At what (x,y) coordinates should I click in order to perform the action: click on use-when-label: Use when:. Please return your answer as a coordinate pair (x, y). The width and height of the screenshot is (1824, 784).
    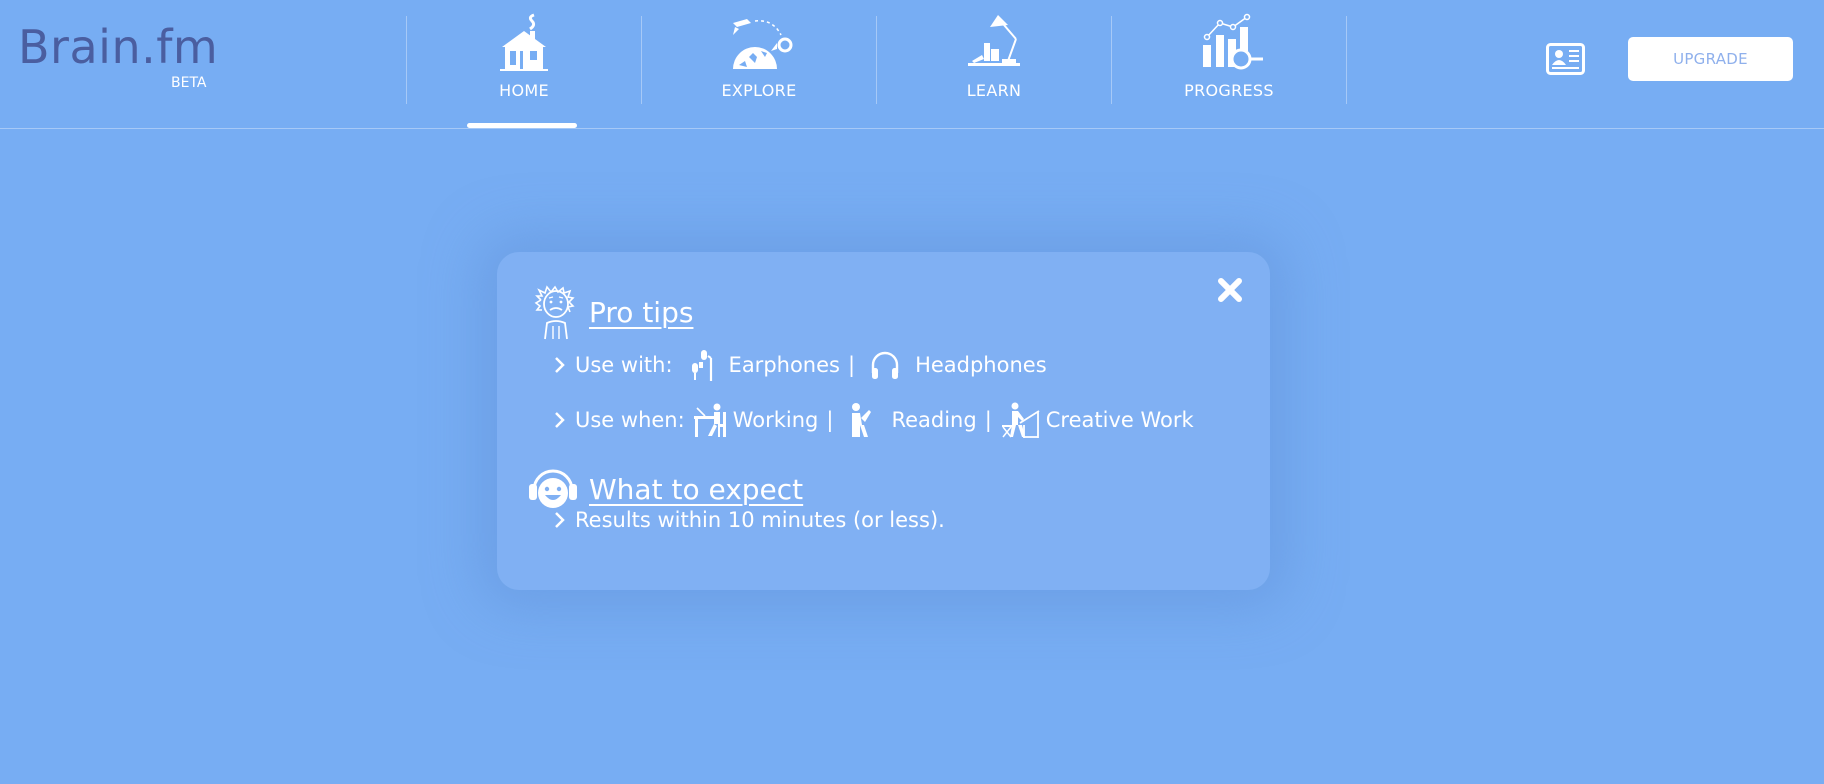
    Looking at the image, I should click on (630, 420).